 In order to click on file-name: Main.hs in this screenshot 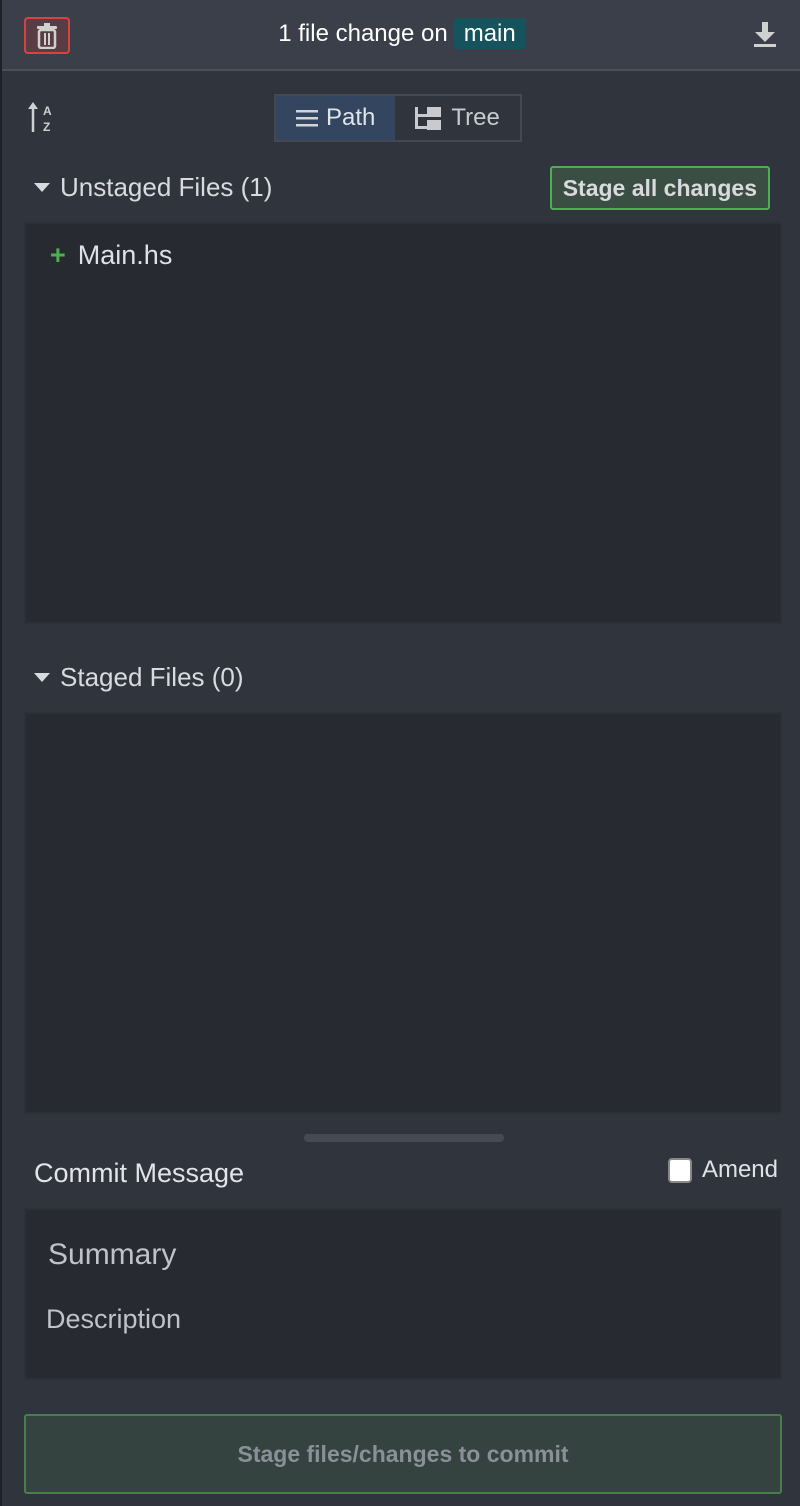, I will do `click(125, 255)`.